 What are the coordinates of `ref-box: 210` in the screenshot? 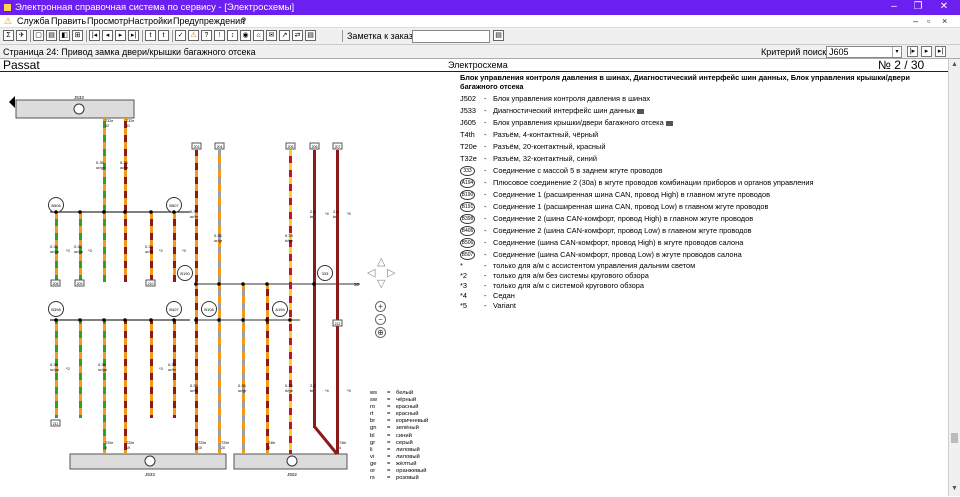 It's located at (150, 283).